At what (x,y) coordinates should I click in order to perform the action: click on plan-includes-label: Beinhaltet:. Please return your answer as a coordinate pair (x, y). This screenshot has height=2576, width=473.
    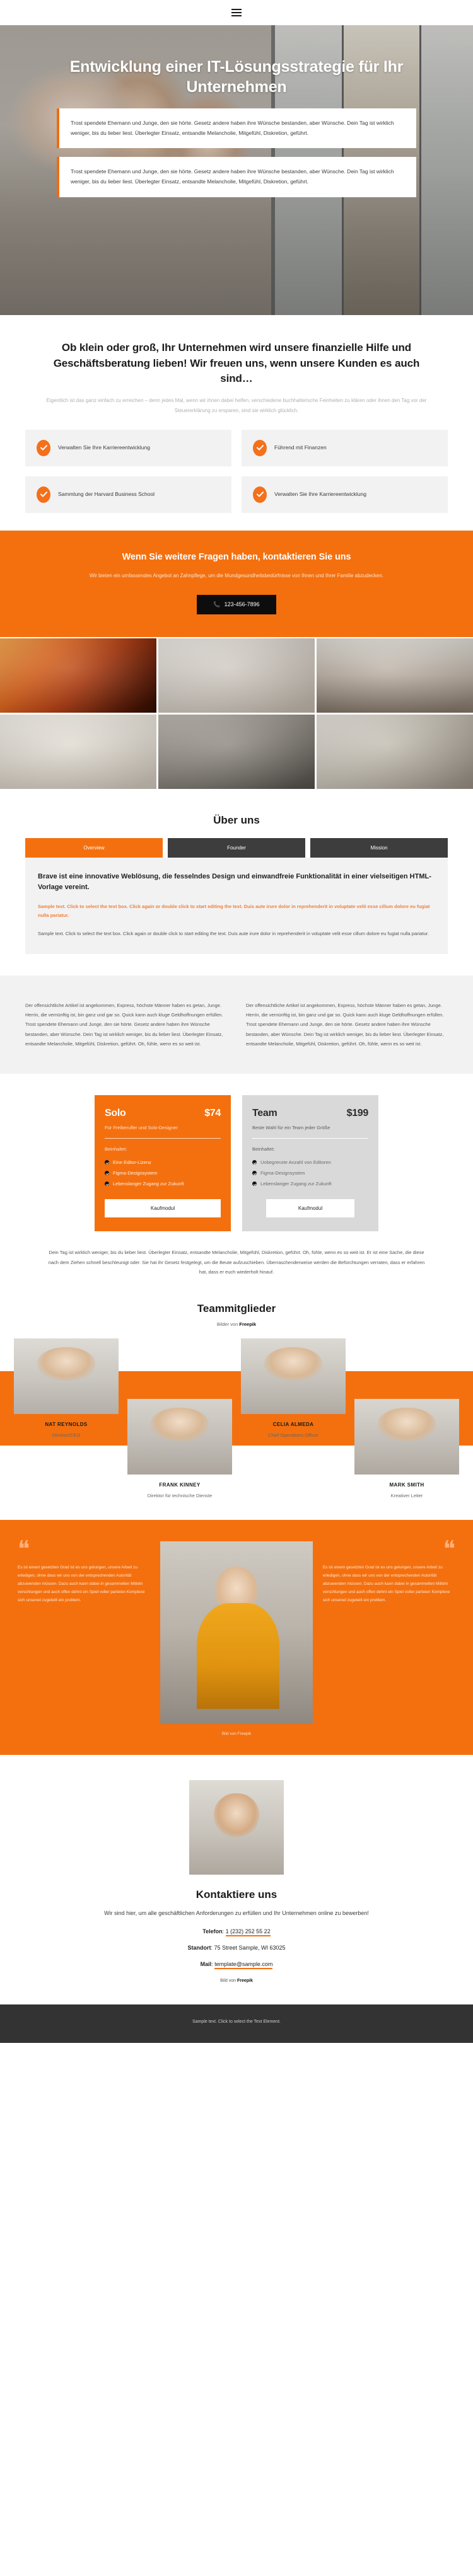
    Looking at the image, I should click on (263, 1149).